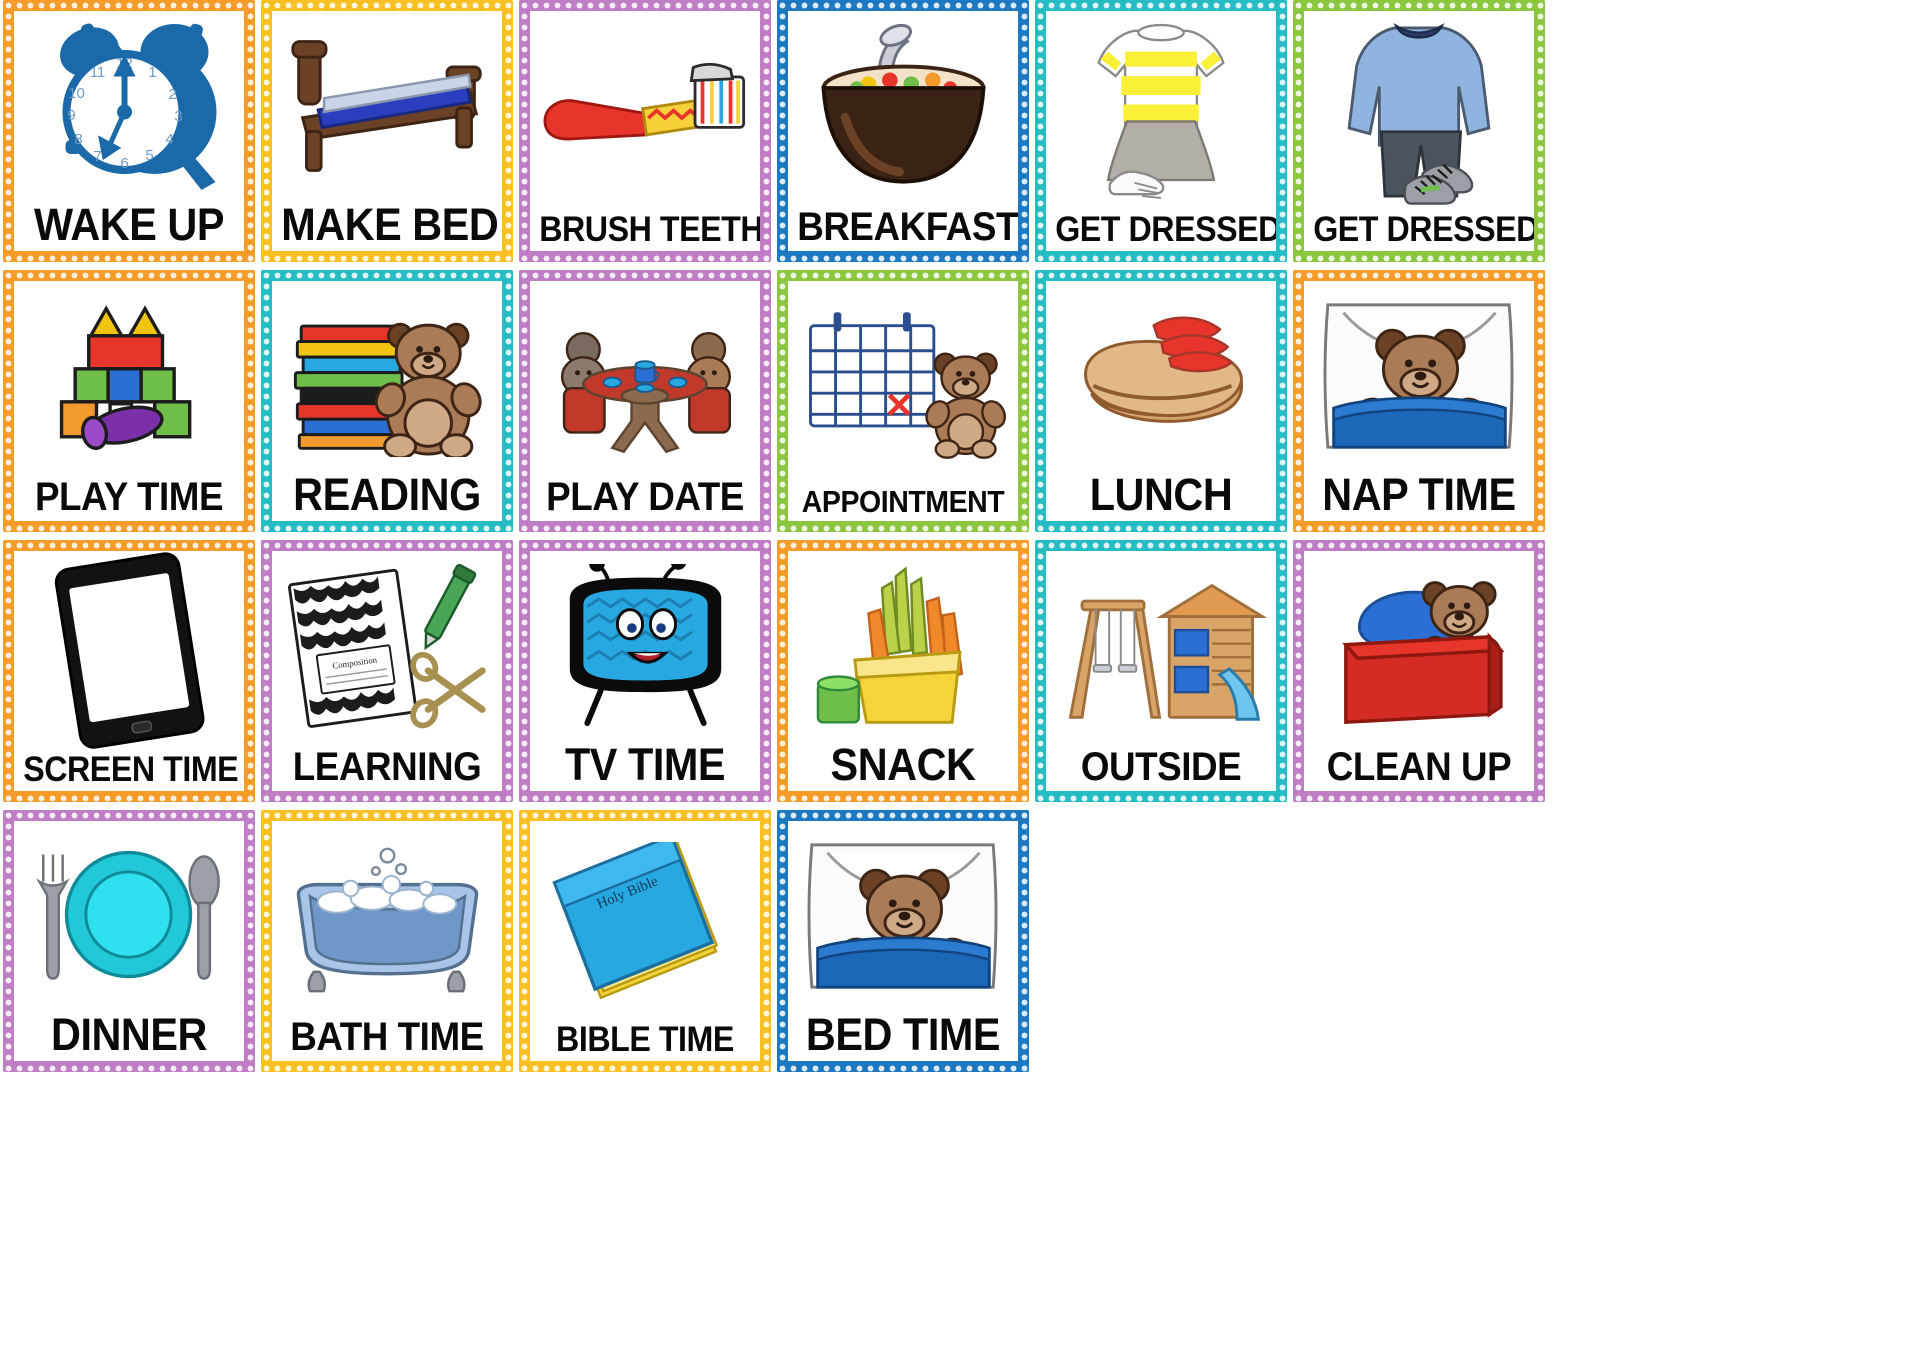  I want to click on schedule-card-bed-time: BED TIME, so click(903, 941).